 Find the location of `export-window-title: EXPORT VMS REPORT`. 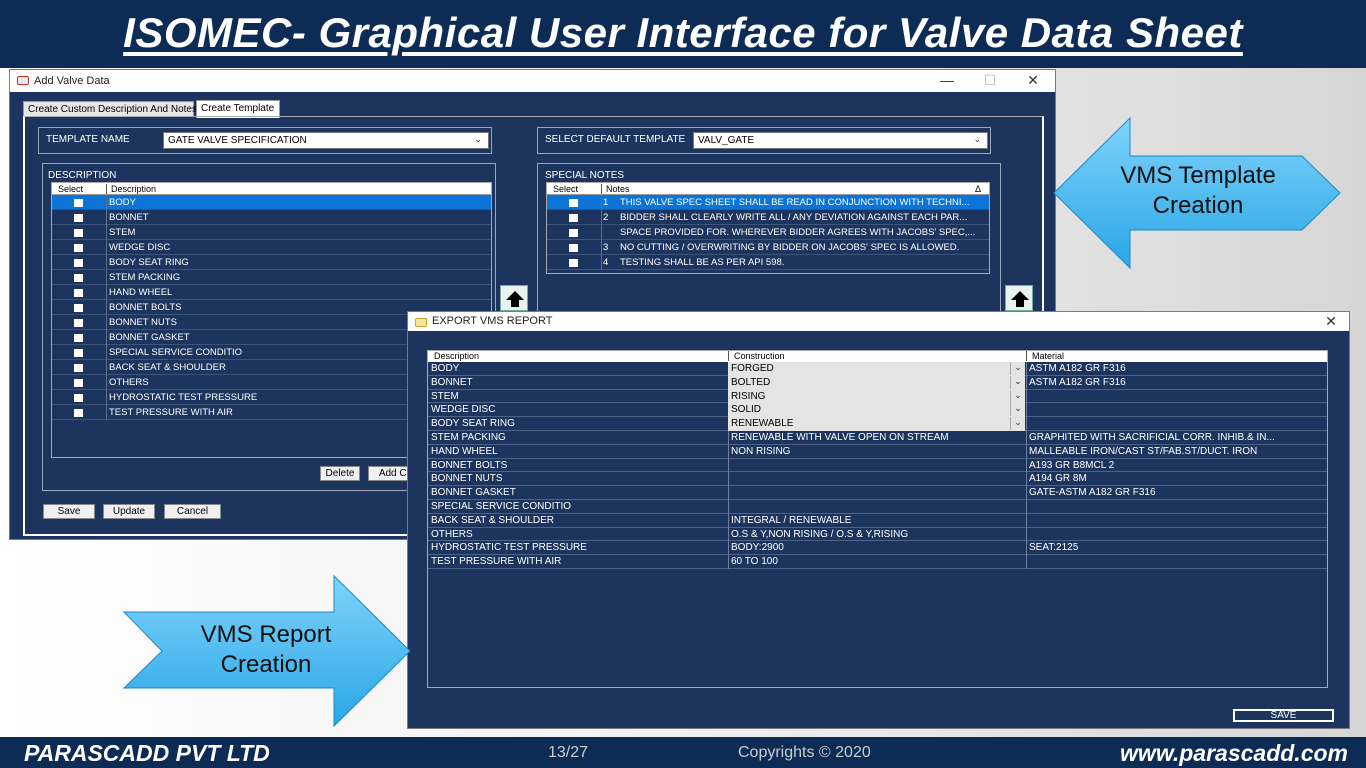

export-window-title: EXPORT VMS REPORT is located at coordinates (492, 321).